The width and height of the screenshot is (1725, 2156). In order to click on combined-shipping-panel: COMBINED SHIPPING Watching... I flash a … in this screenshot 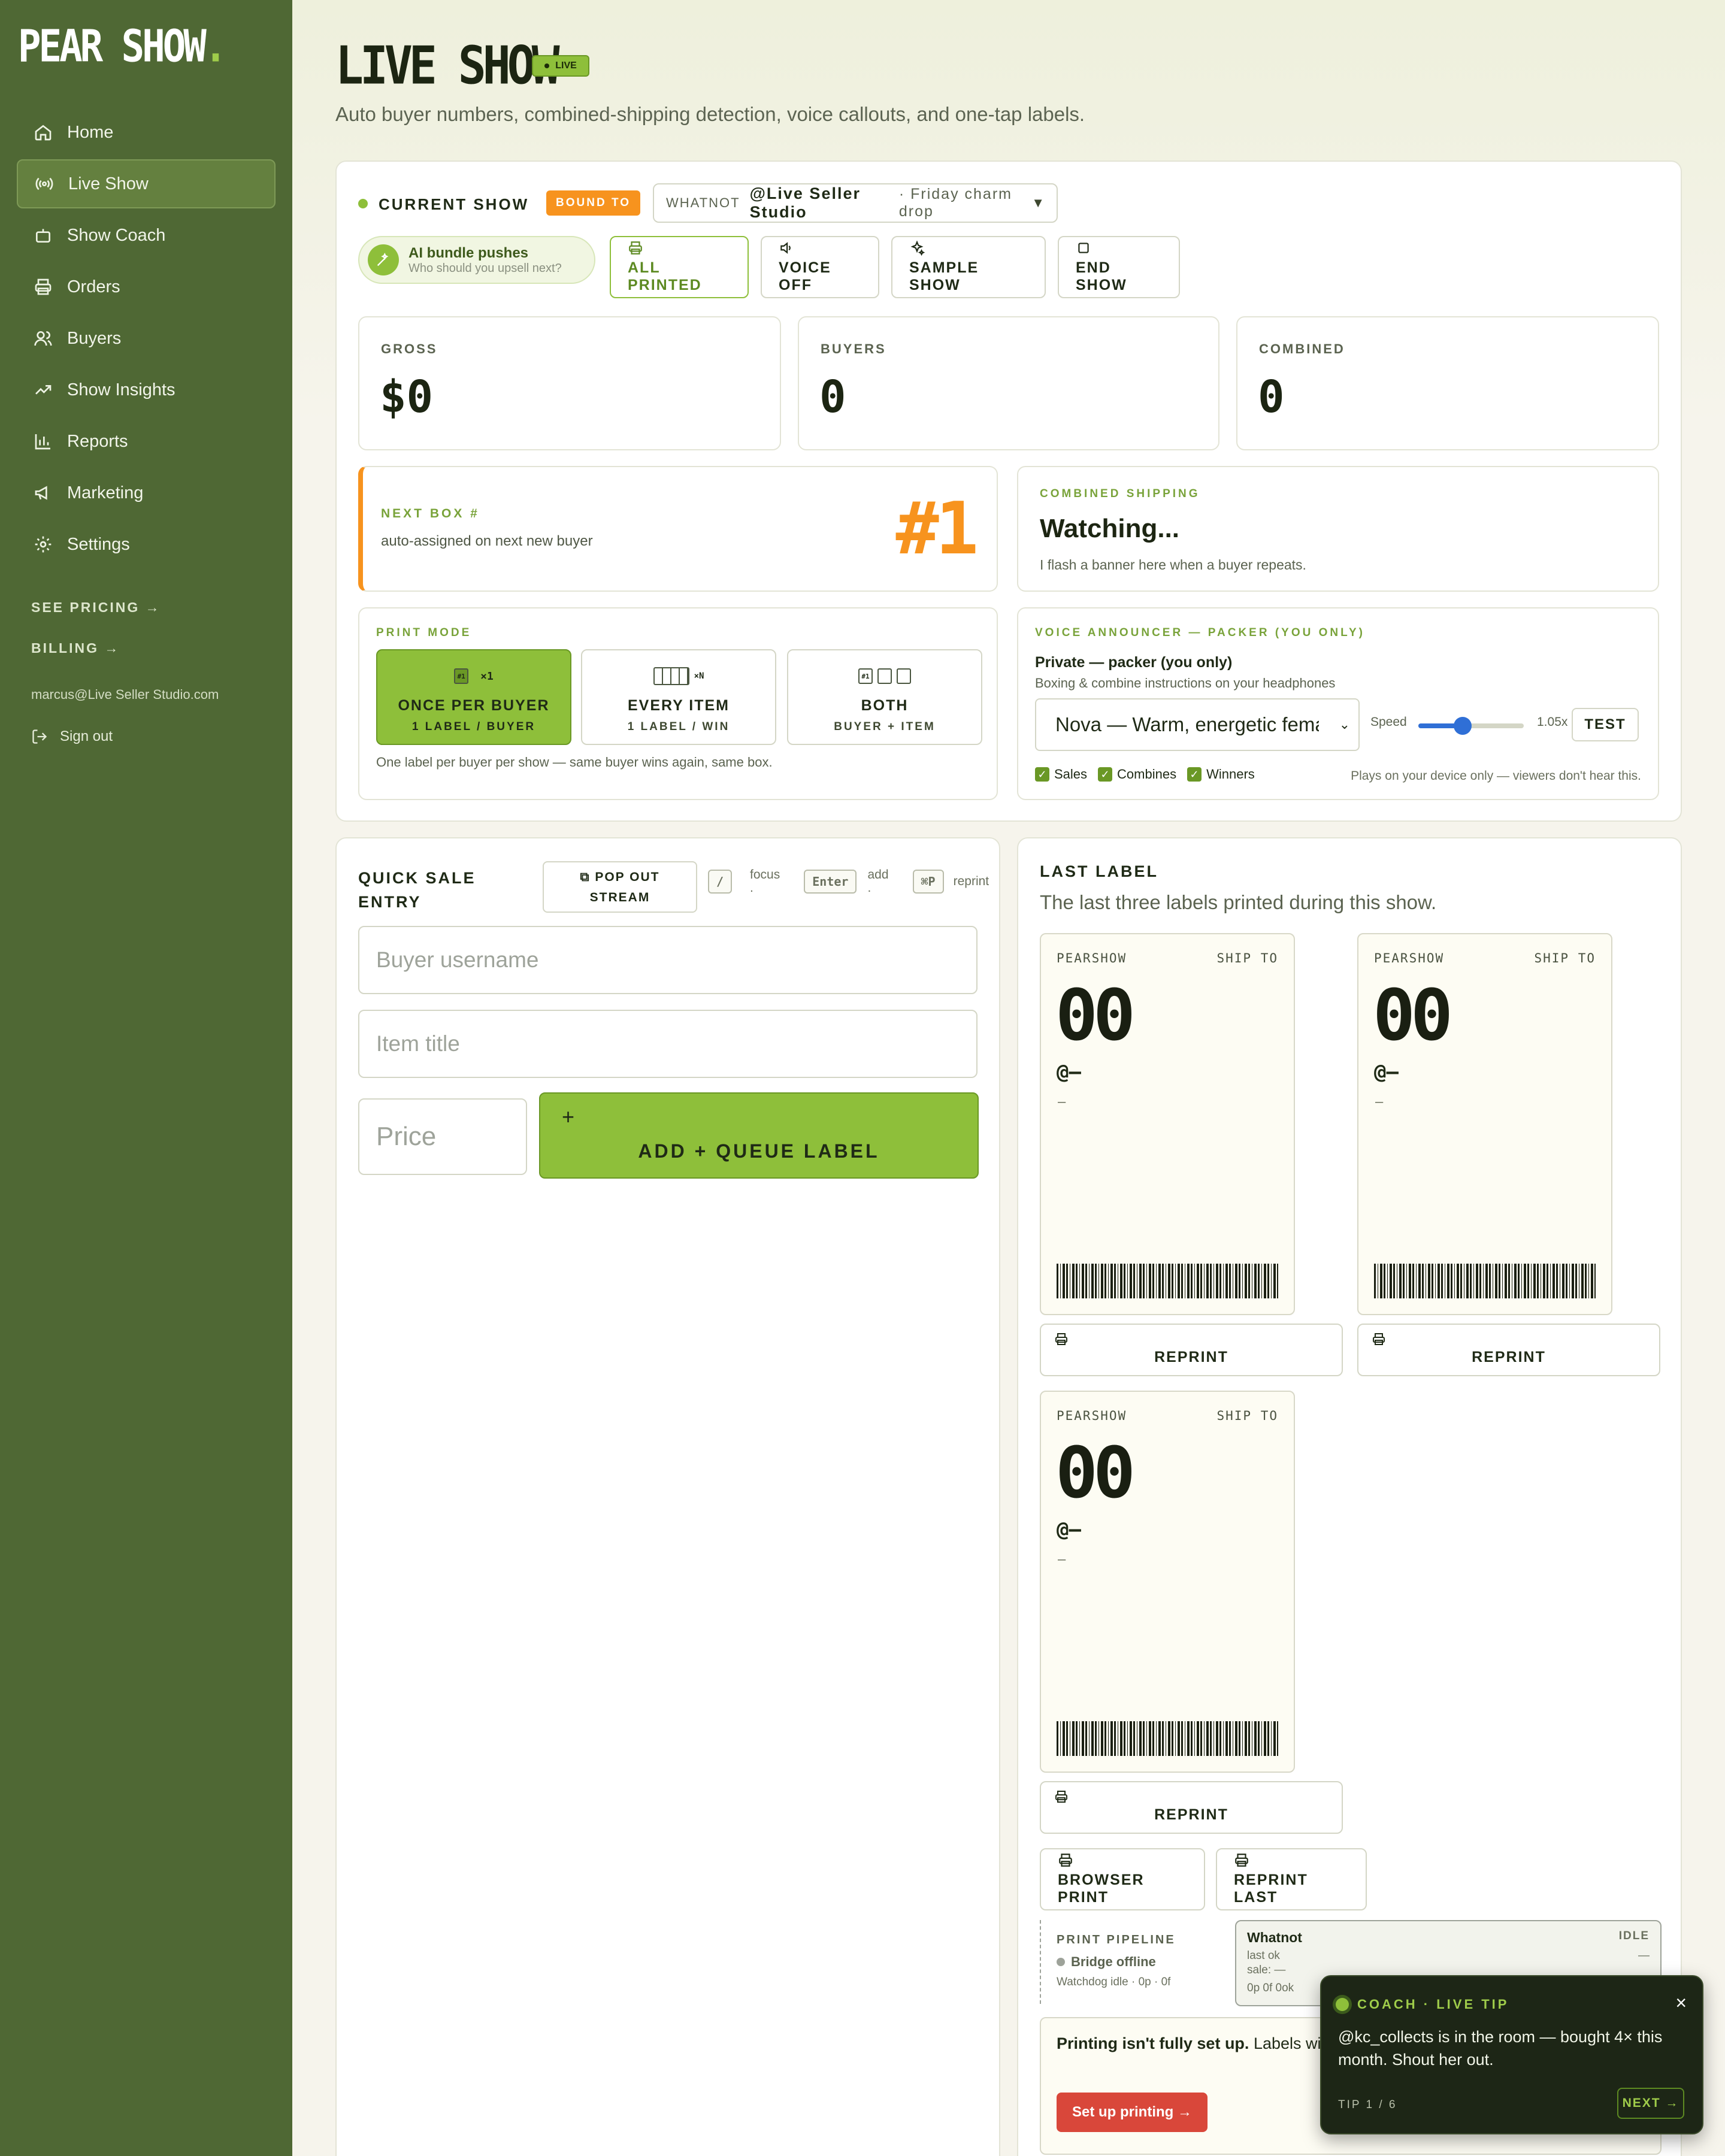, I will do `click(1338, 529)`.